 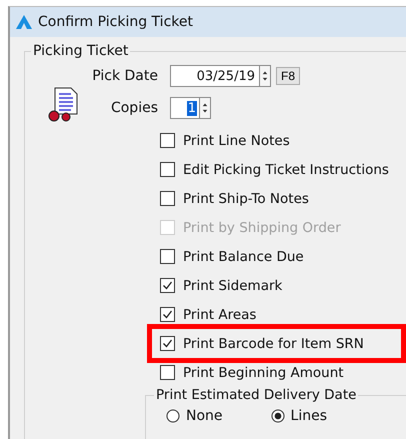 I want to click on window-title: Confirm Picking Ticket, so click(x=115, y=22).